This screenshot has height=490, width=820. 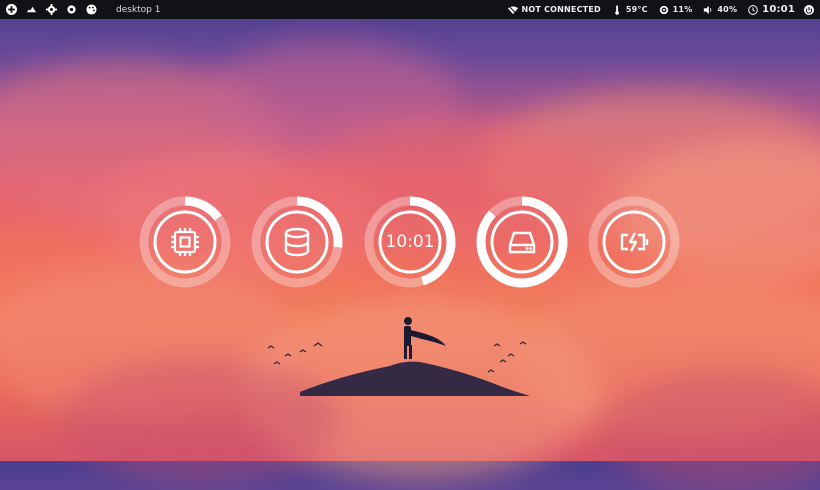 I want to click on cpu-small-icon, so click(x=663, y=9).